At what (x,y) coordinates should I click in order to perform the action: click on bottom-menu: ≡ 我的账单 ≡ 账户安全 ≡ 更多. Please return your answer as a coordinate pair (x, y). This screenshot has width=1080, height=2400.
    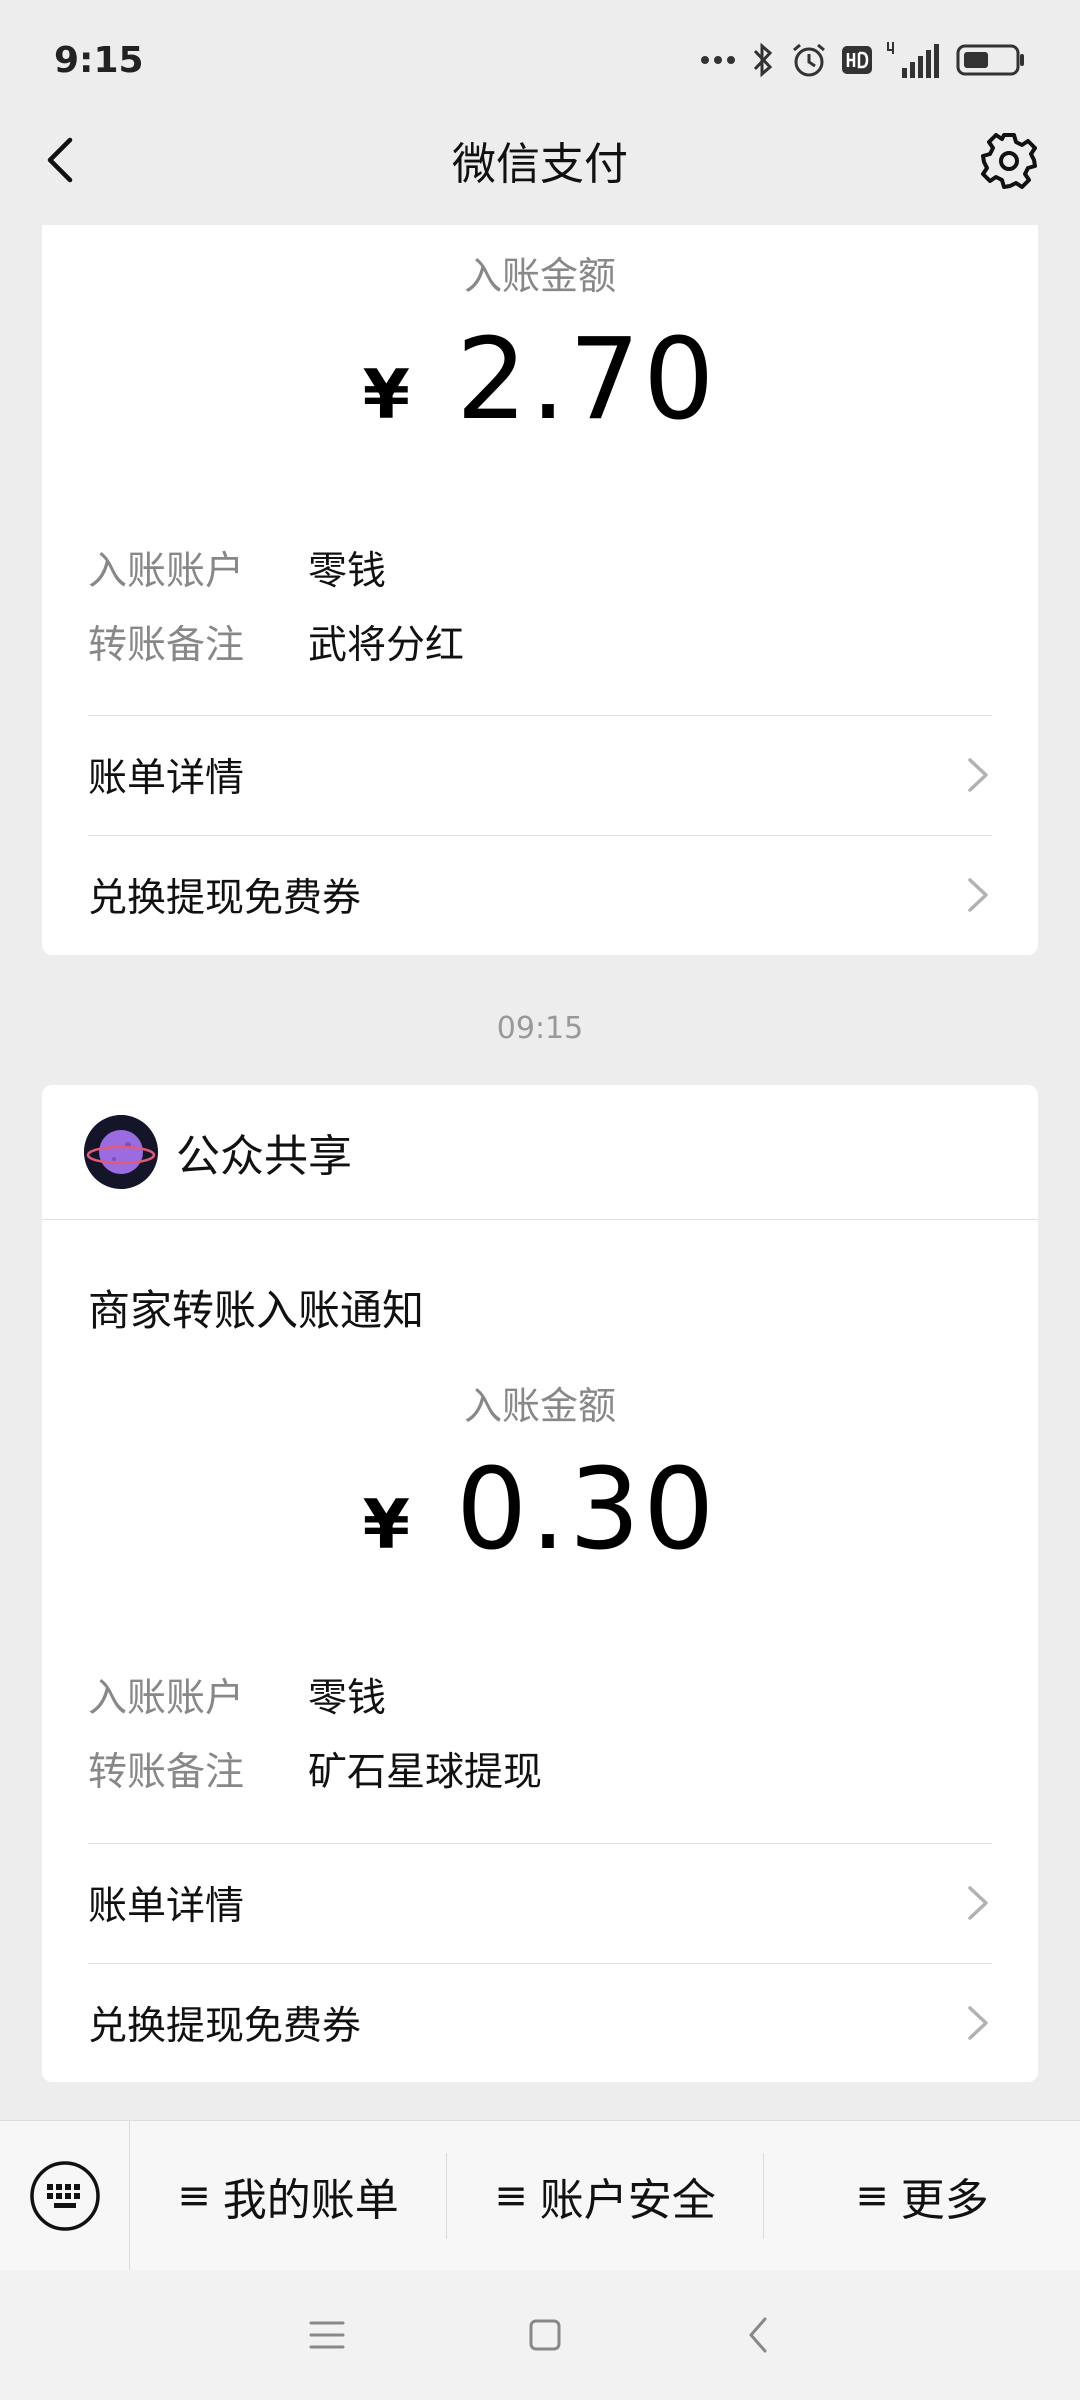
    Looking at the image, I should click on (540, 2195).